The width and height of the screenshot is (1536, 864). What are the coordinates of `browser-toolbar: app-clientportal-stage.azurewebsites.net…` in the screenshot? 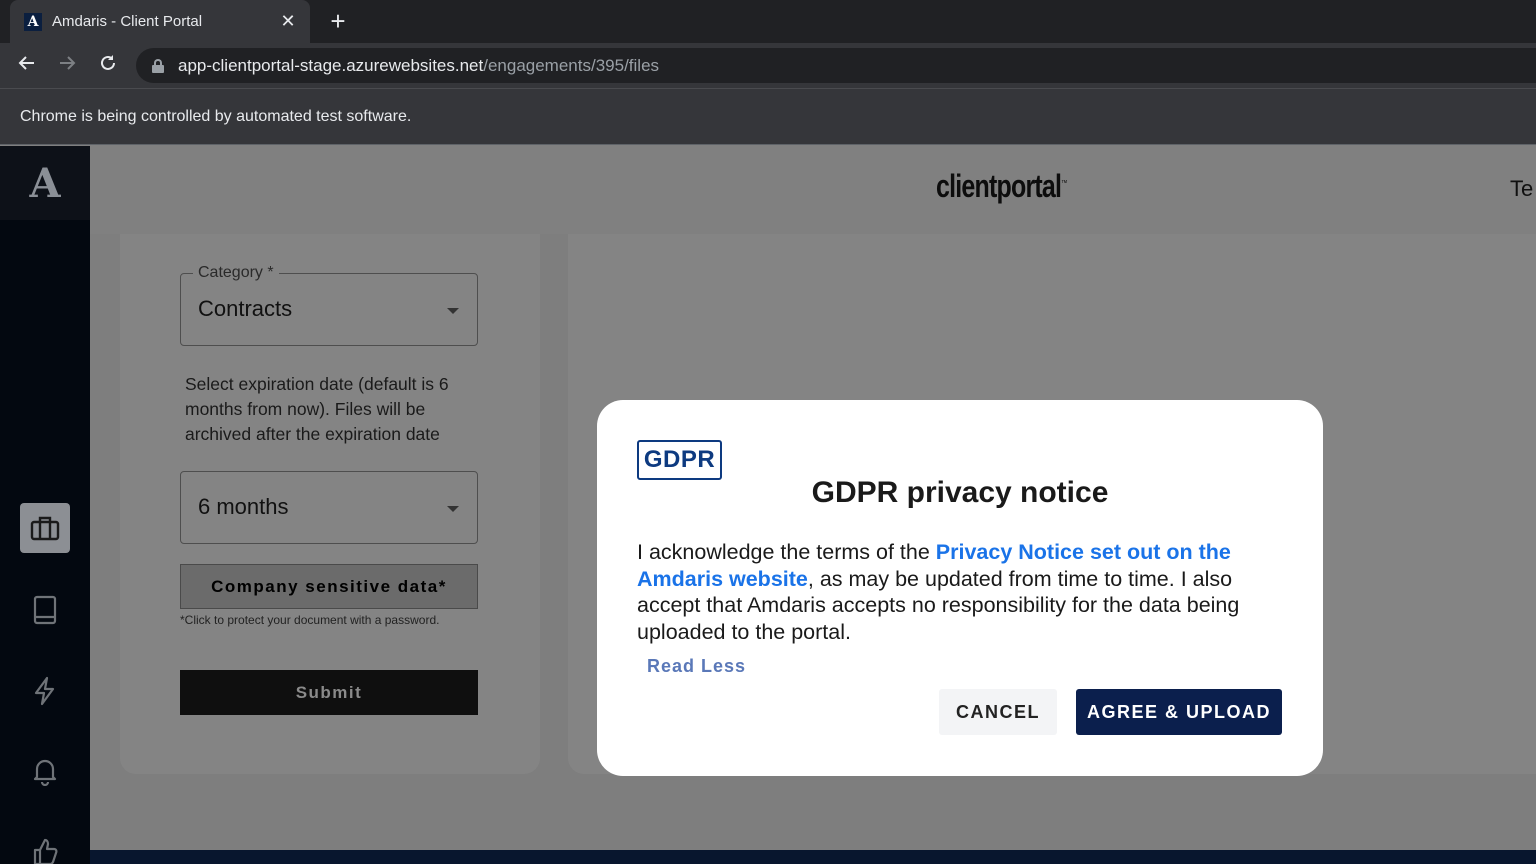 It's located at (768, 65).